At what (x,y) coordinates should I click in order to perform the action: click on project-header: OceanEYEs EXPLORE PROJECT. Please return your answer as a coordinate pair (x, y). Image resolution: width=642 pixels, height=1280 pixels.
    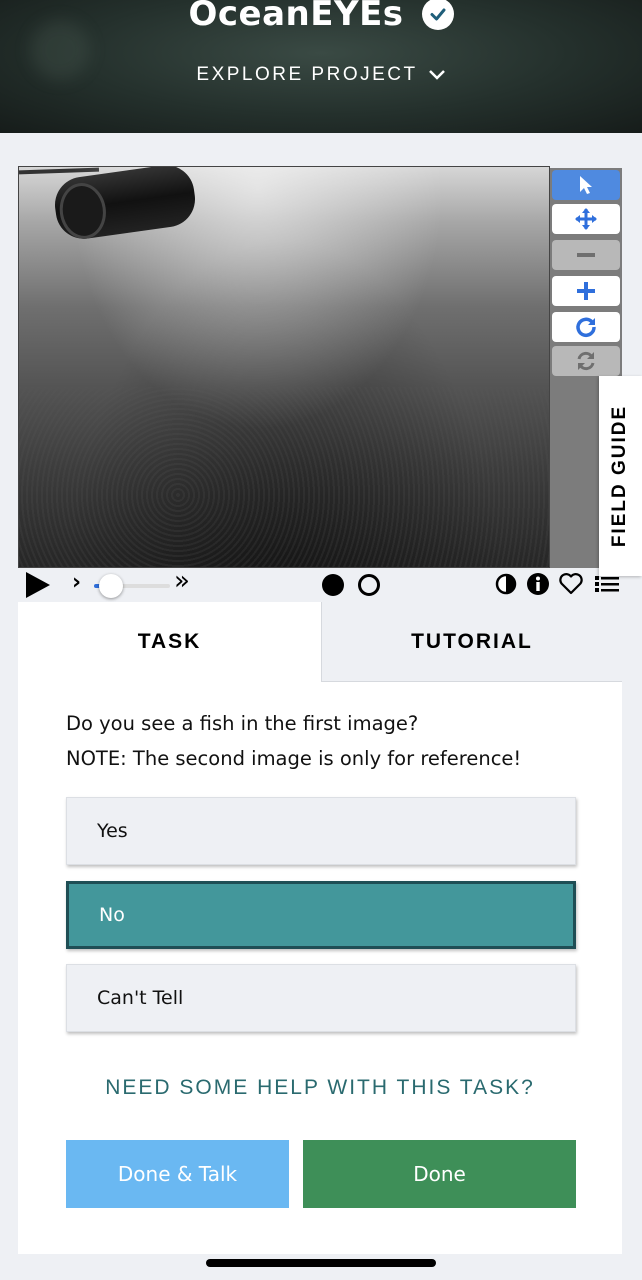
    Looking at the image, I should click on (321, 66).